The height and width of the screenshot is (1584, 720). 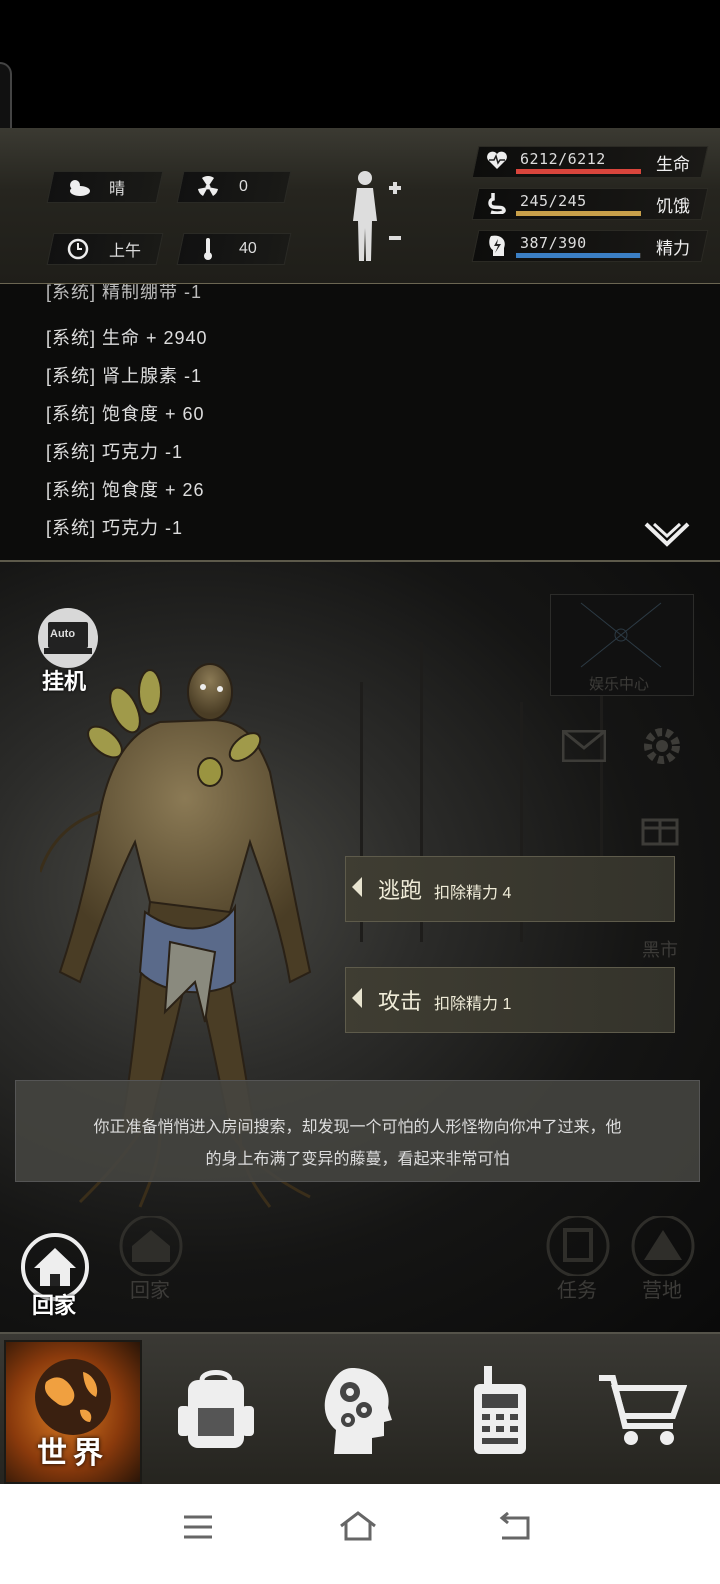 What do you see at coordinates (105, 249) in the screenshot?
I see `time-box: 上午` at bounding box center [105, 249].